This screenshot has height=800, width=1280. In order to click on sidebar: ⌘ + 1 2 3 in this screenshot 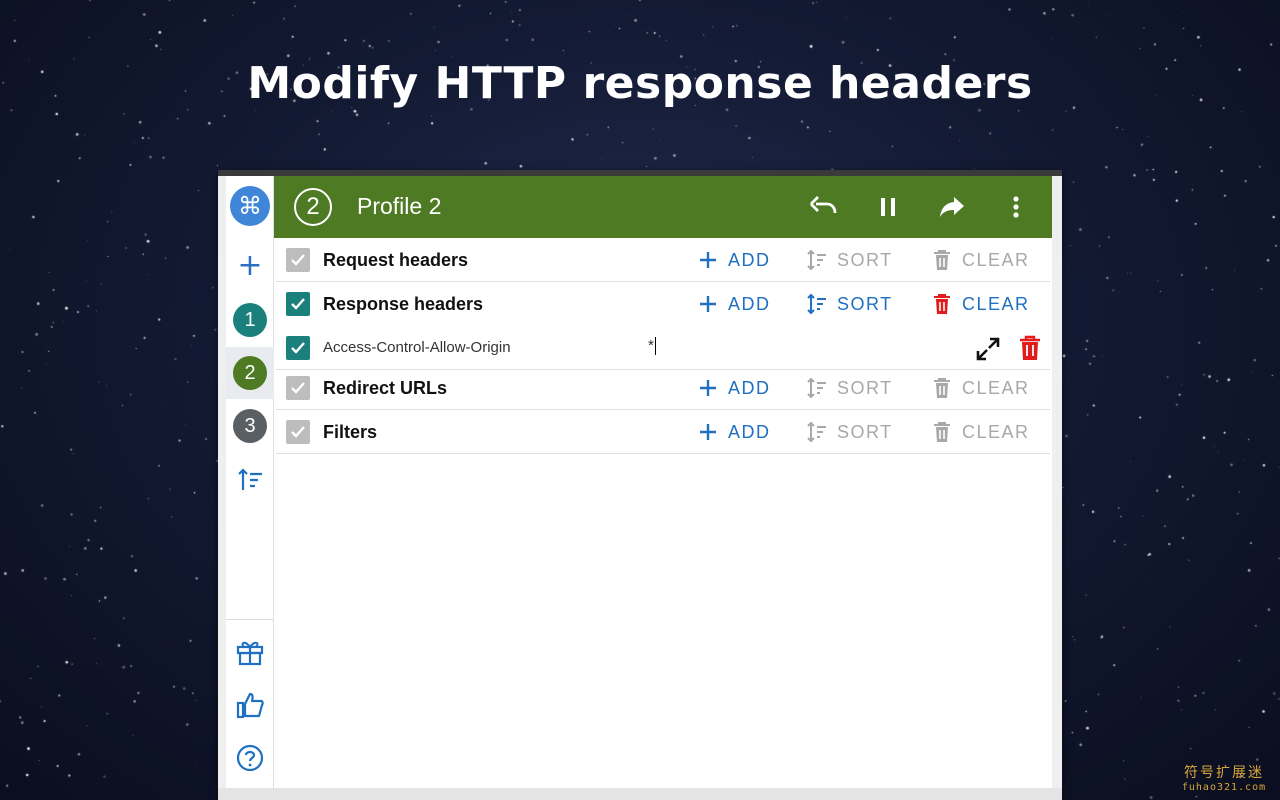, I will do `click(250, 482)`.